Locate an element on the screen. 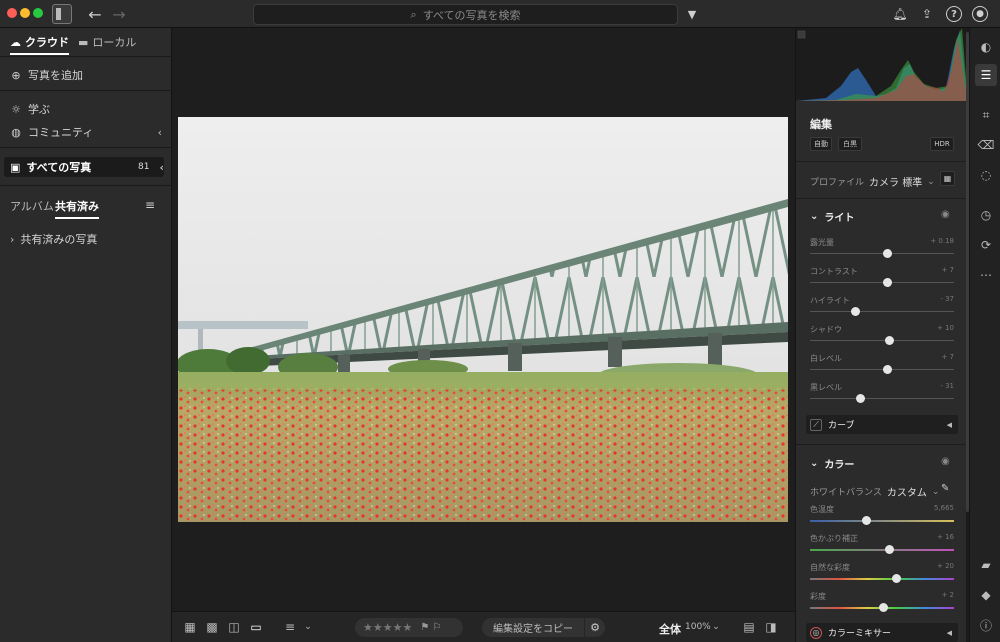  search-input: ⌕ すべての写真を検索 is located at coordinates (465, 14).